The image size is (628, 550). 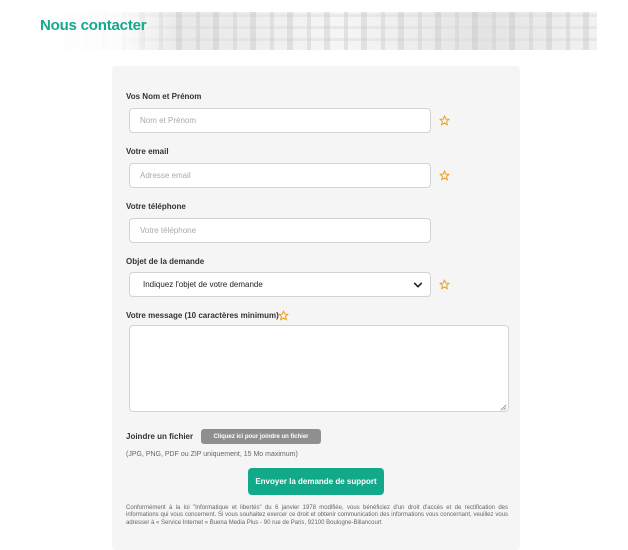 What do you see at coordinates (160, 436) in the screenshot?
I see `attachment-label: Joindre un fichier` at bounding box center [160, 436].